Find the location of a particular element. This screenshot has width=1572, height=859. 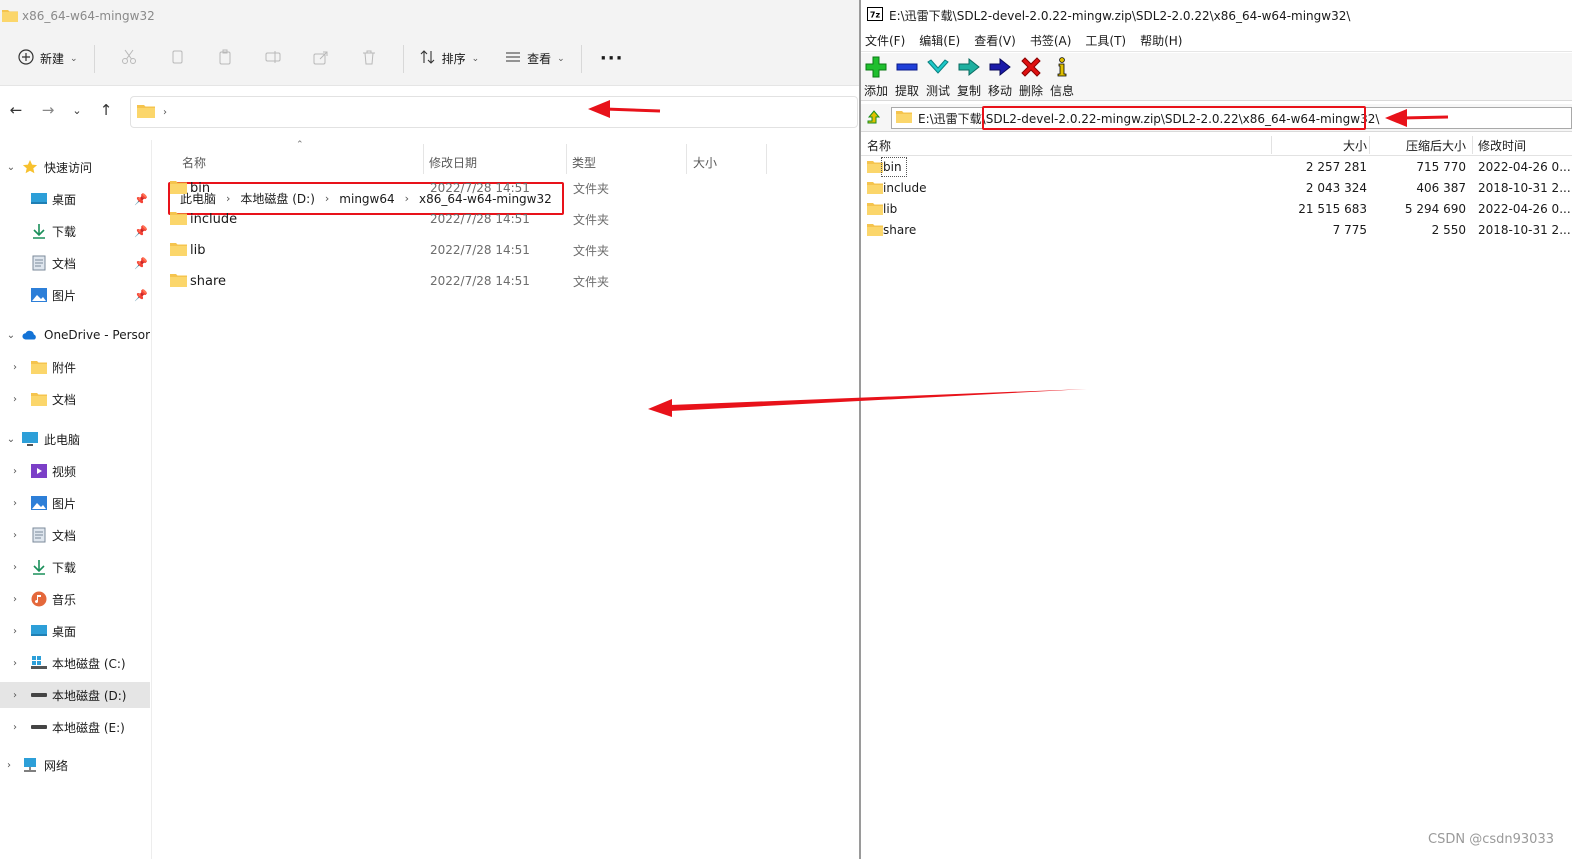

nav-item-label: 图片 is located at coordinates (64, 503).